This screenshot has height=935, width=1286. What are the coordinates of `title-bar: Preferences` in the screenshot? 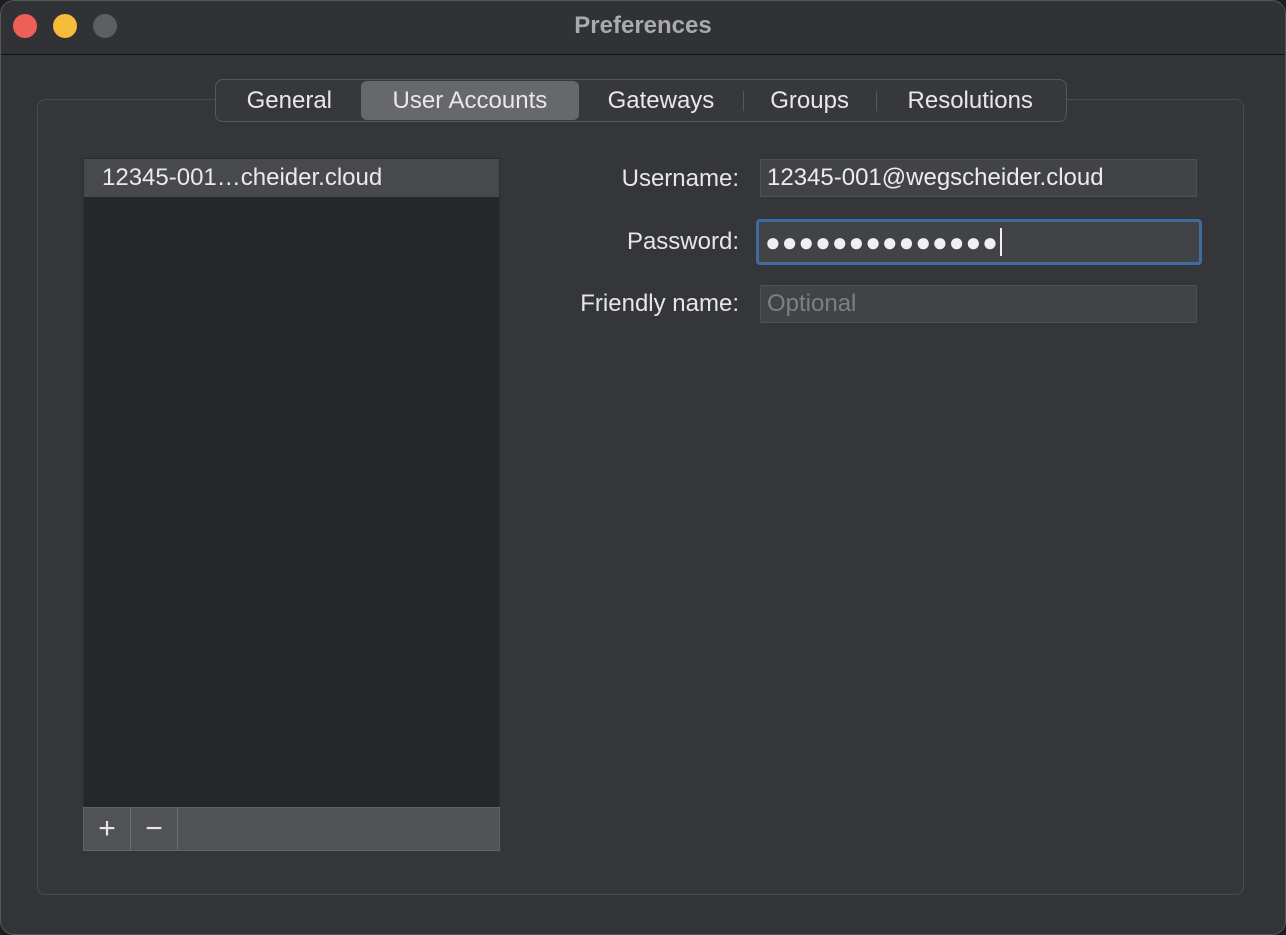 It's located at (643, 28).